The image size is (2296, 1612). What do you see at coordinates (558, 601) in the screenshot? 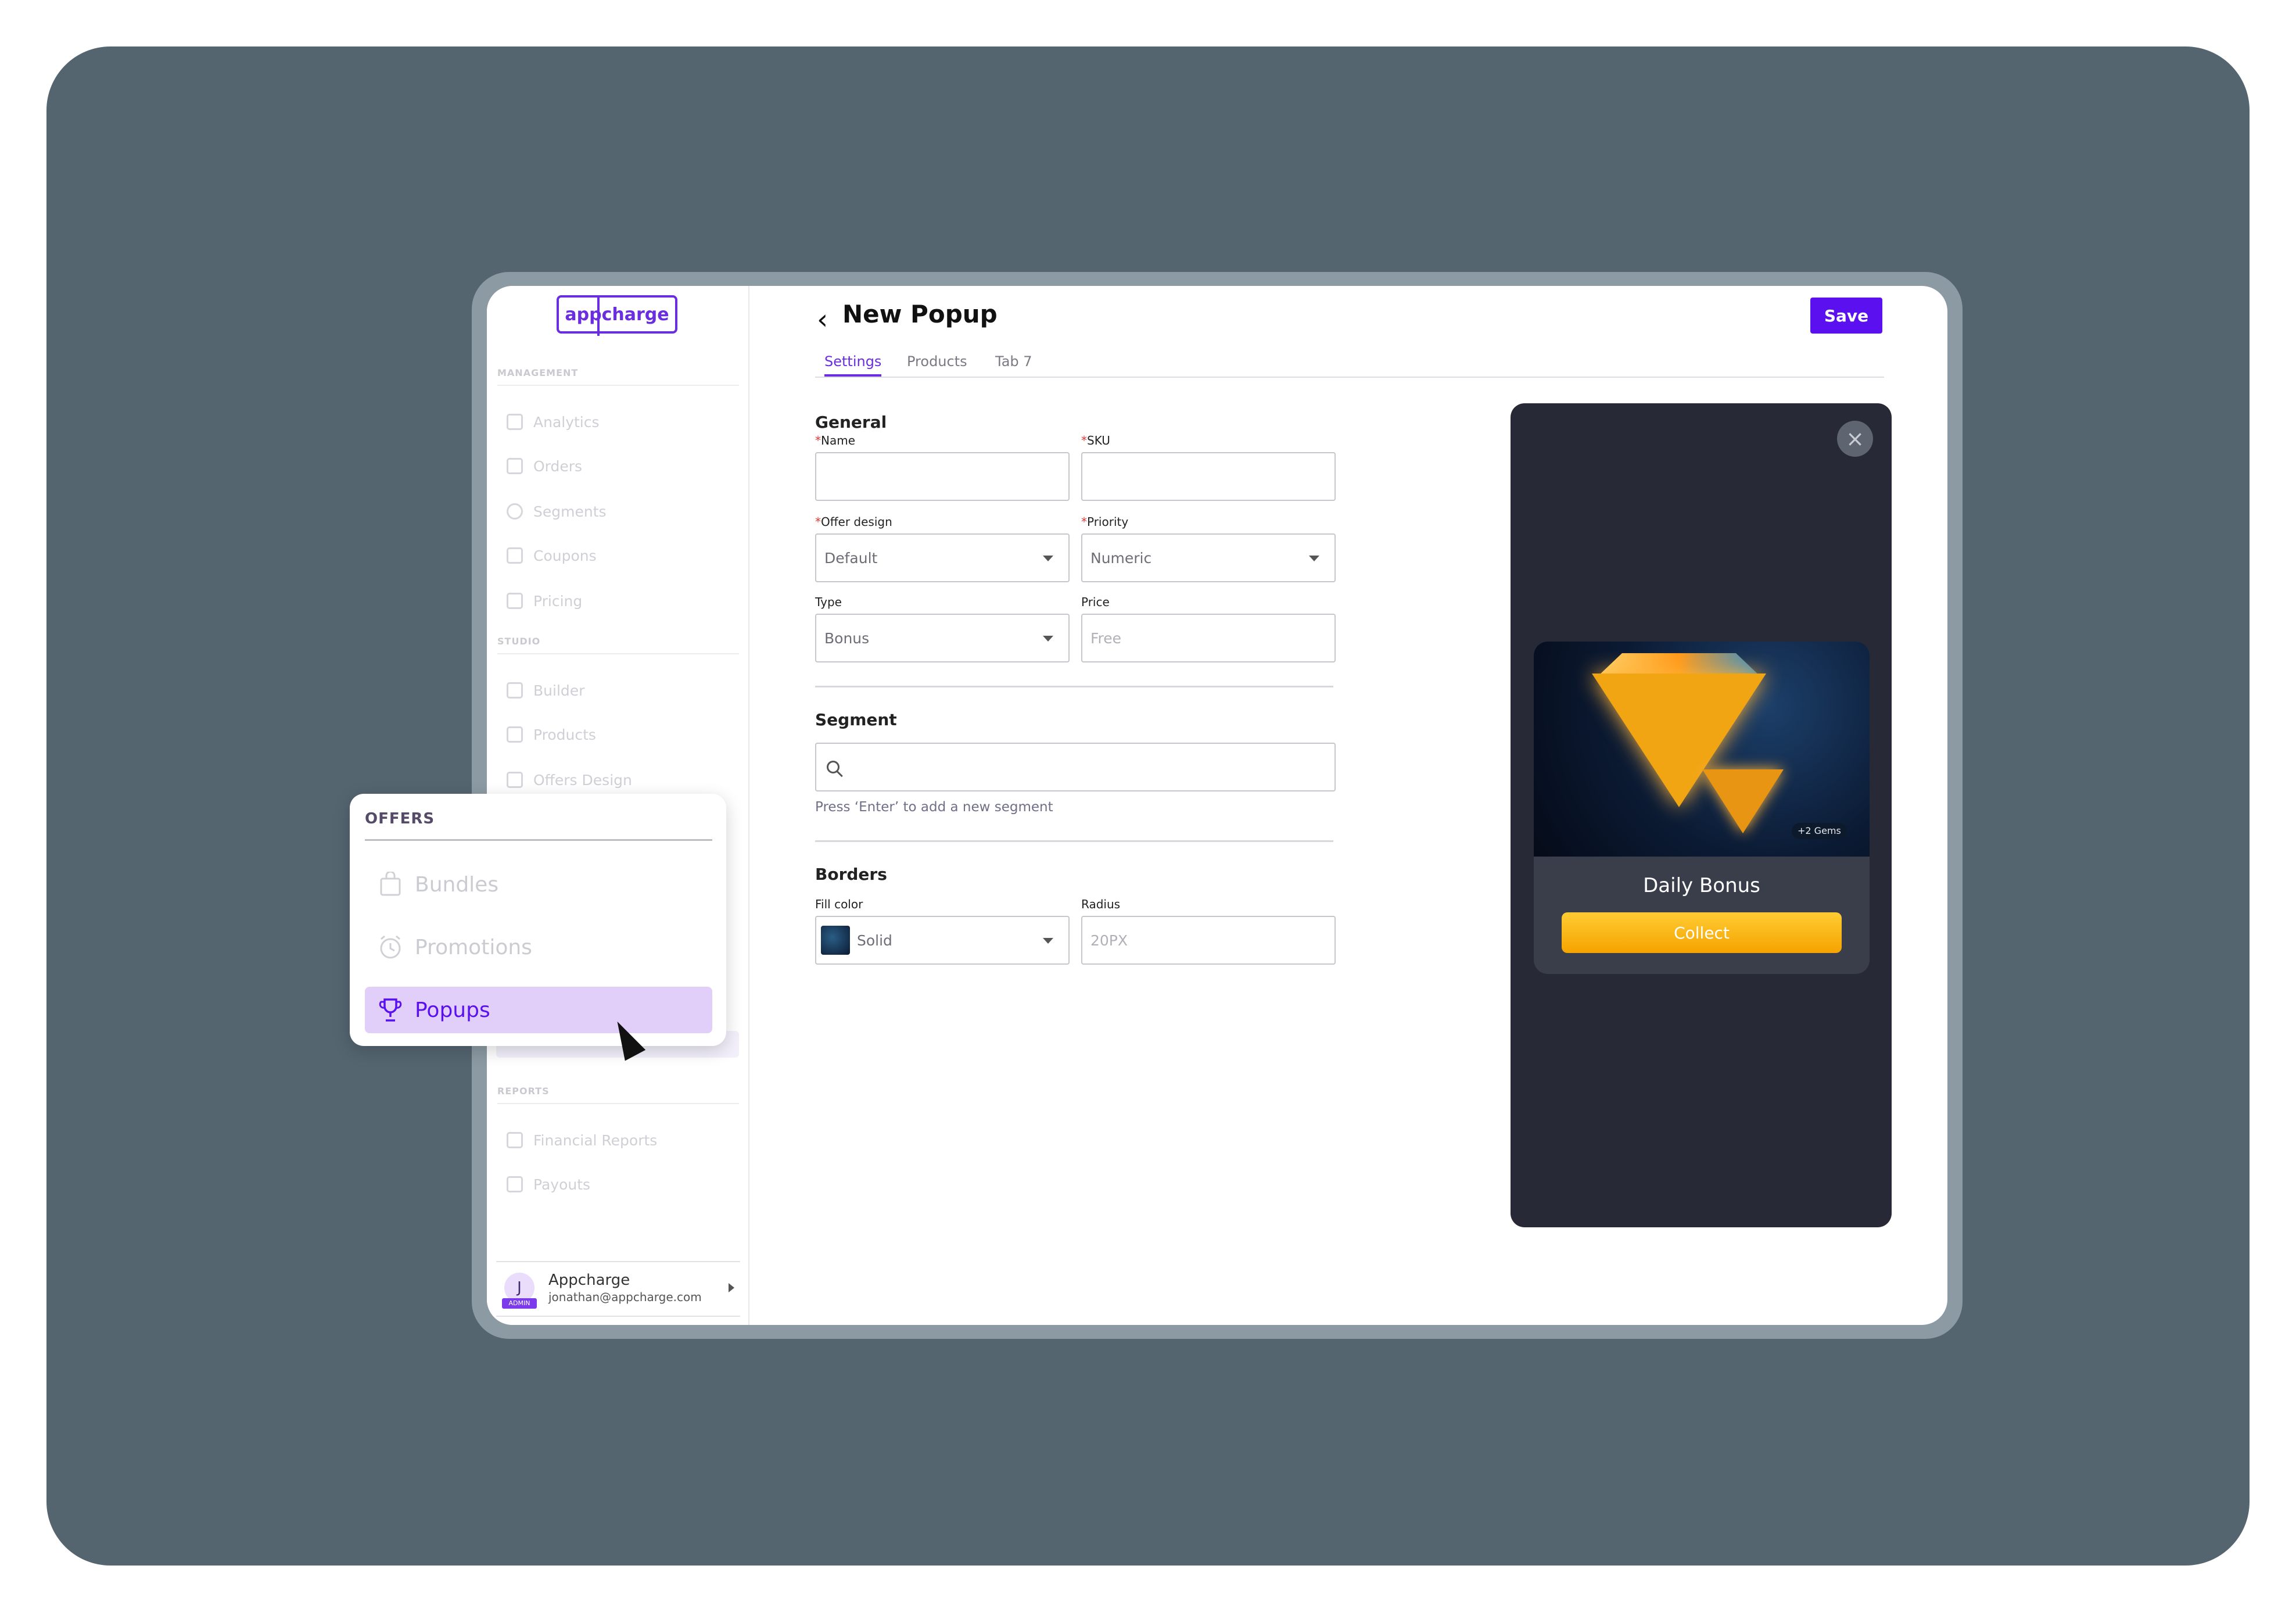
I see `sidebar-item-label: Pricing` at bounding box center [558, 601].